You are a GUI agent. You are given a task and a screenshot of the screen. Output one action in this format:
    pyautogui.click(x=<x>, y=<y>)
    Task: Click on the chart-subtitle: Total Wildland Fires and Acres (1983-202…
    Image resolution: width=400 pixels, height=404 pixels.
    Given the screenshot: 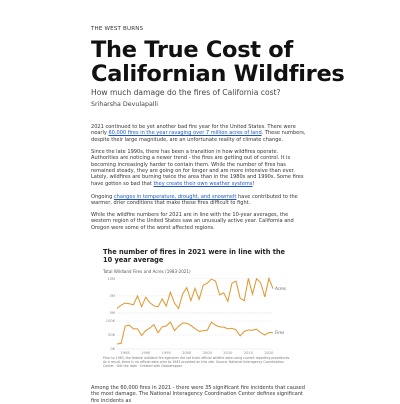 What is the action you would take?
    pyautogui.click(x=147, y=271)
    